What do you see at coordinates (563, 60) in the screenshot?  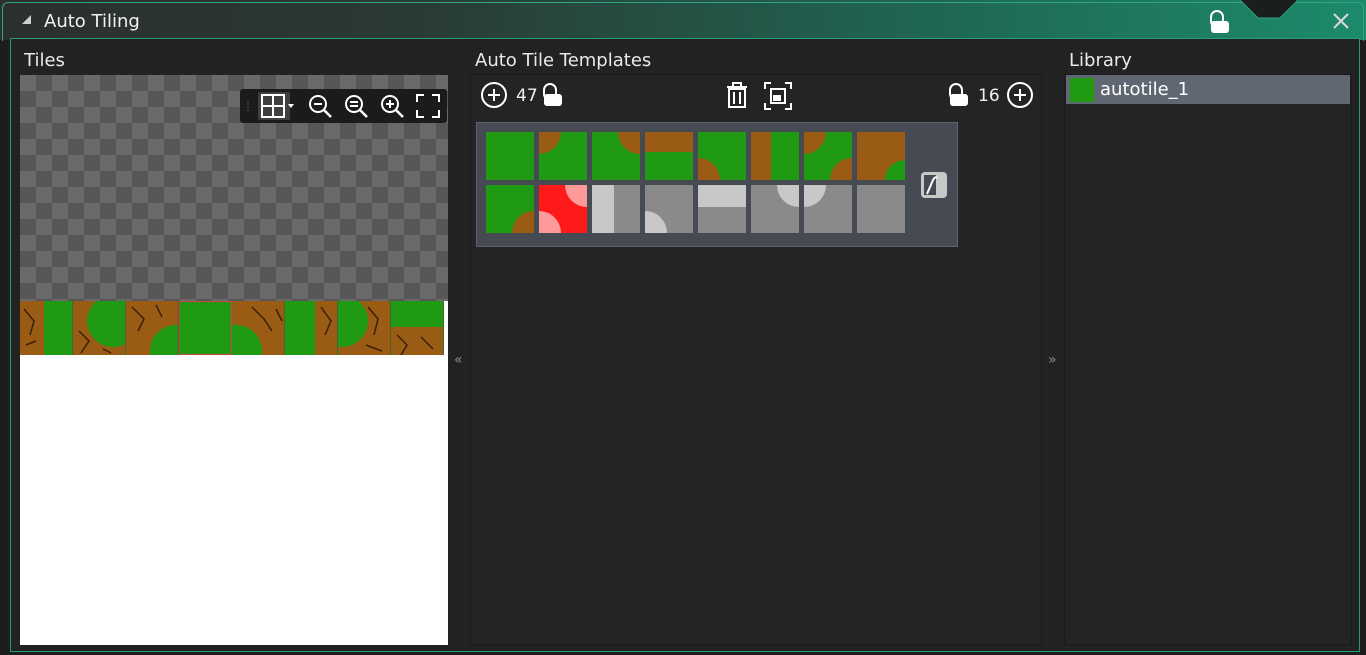 I see `templates-panel-title: Auto Tile Templates` at bounding box center [563, 60].